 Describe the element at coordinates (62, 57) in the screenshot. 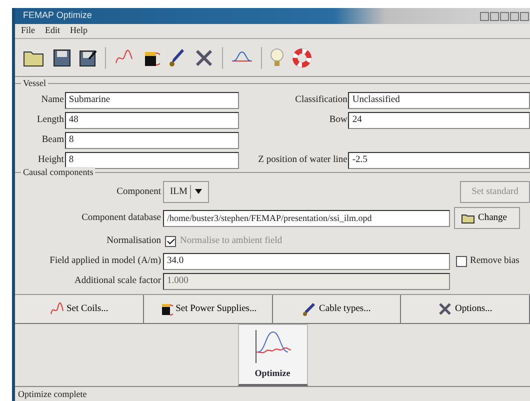

I see `save-icon` at that location.